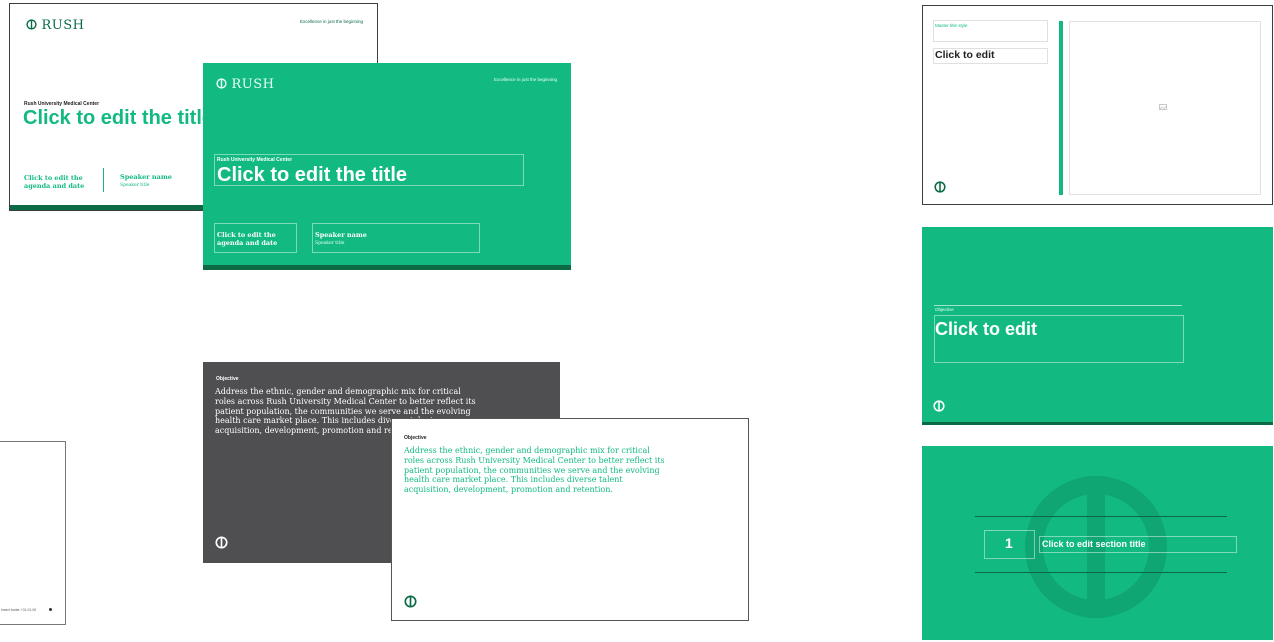 Image resolution: width=1274 pixels, height=642 pixels. I want to click on section-title-placeholder: Click to edit section title, so click(1094, 544).